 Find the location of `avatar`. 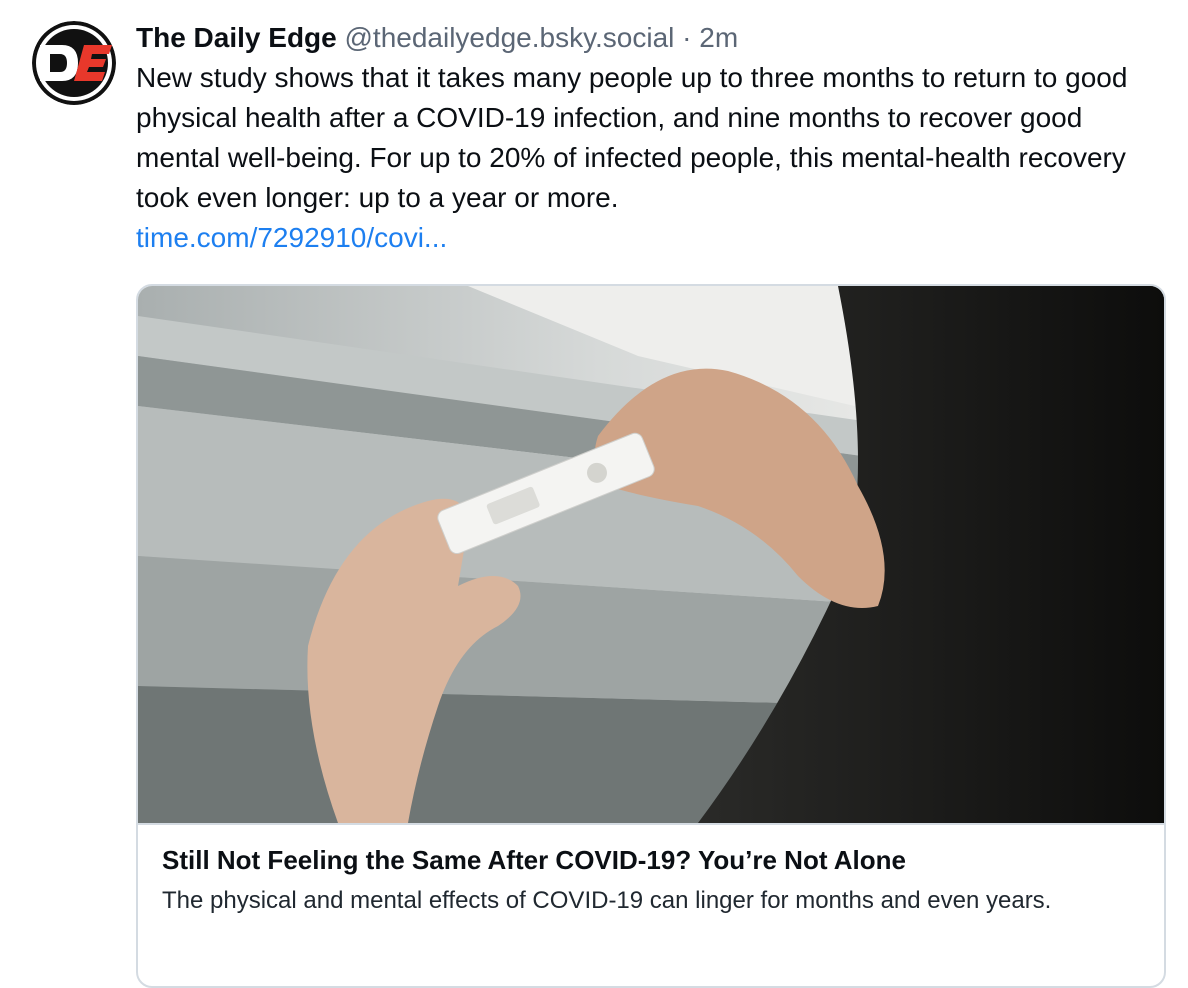

avatar is located at coordinates (74, 63).